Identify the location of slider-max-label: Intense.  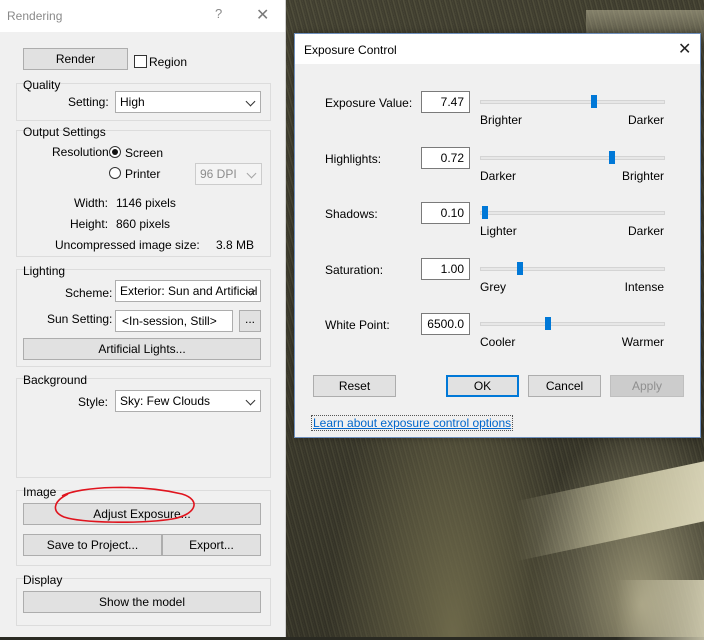
(644, 287).